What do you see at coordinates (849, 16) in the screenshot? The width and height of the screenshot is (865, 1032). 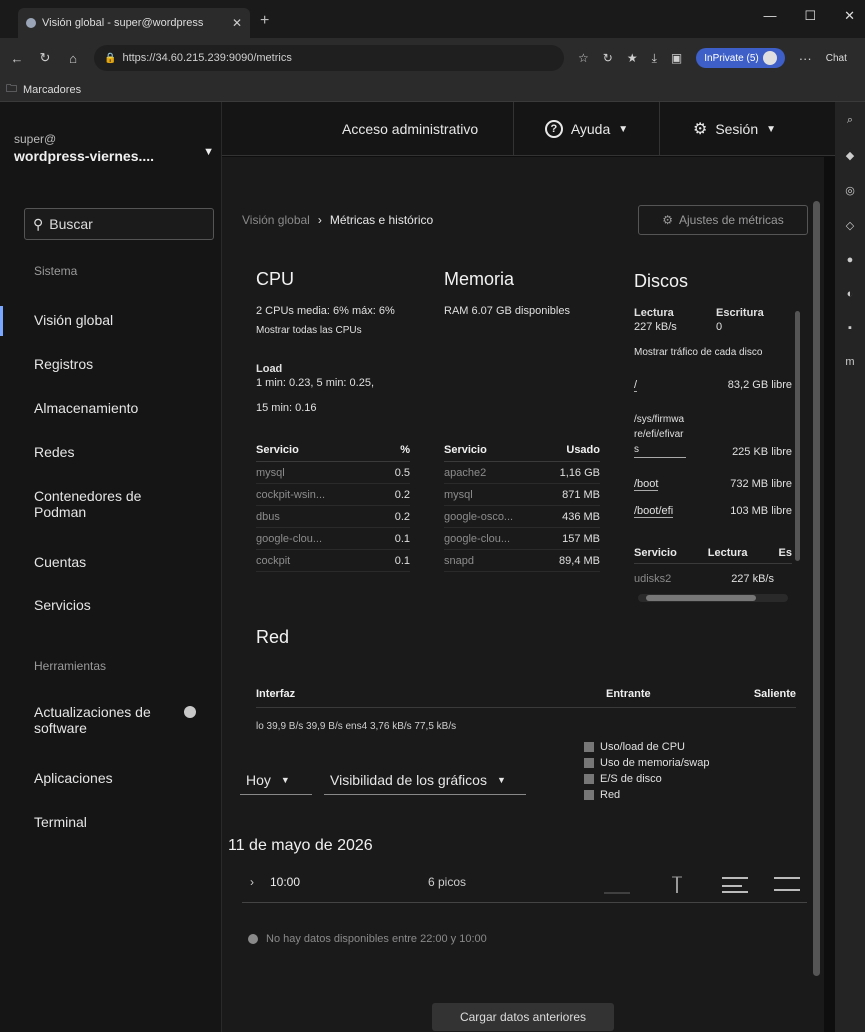 I see `close-window-icon: ✕` at bounding box center [849, 16].